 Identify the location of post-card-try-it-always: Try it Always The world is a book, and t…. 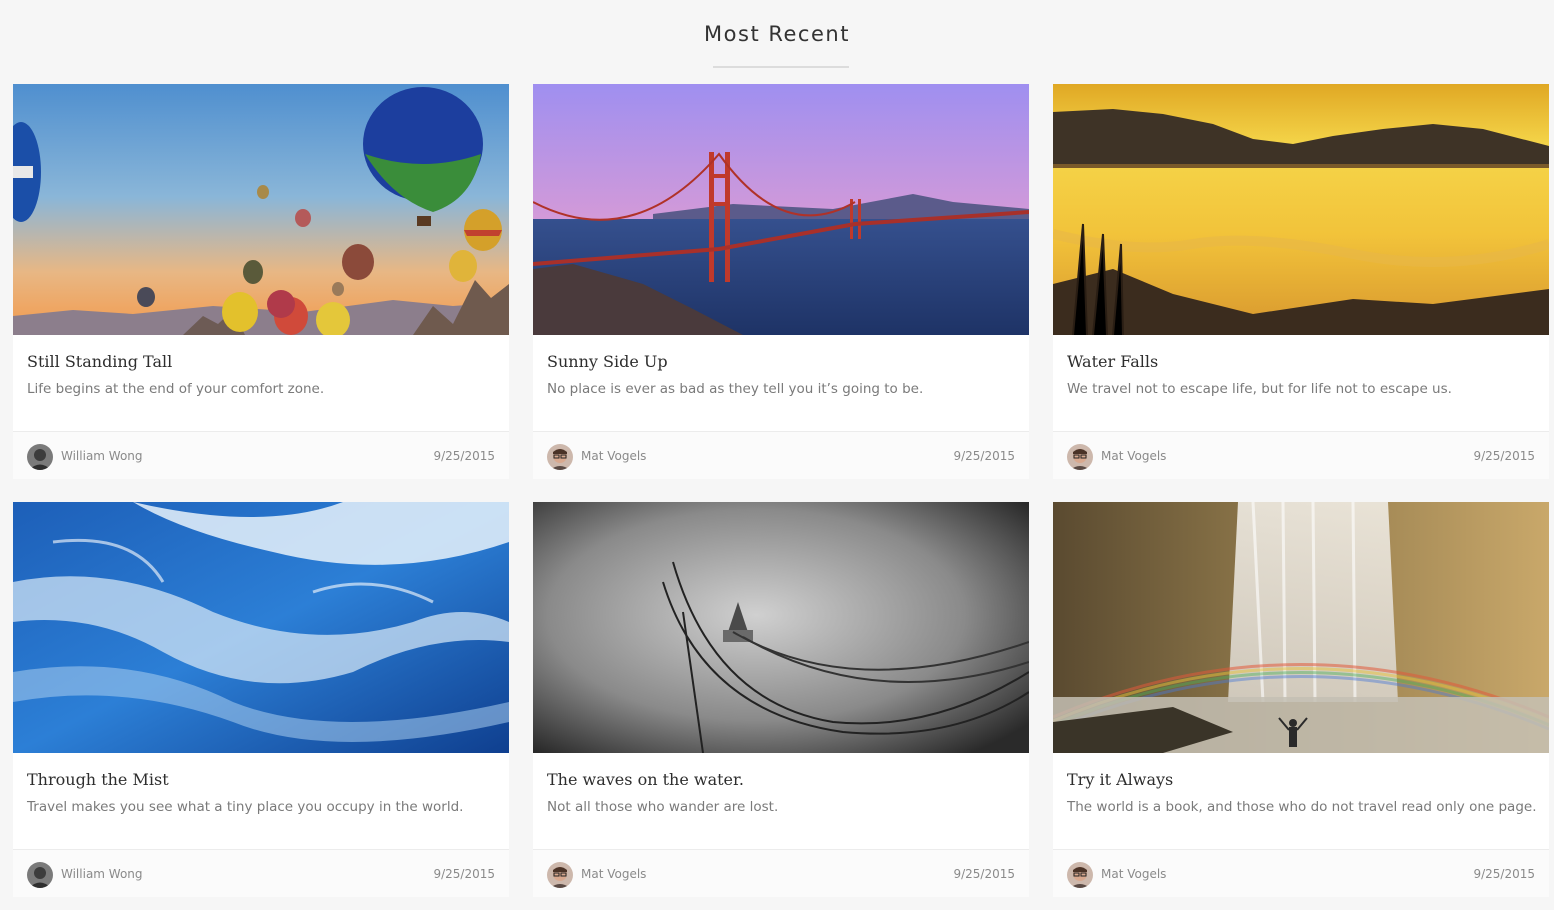
(1301, 699).